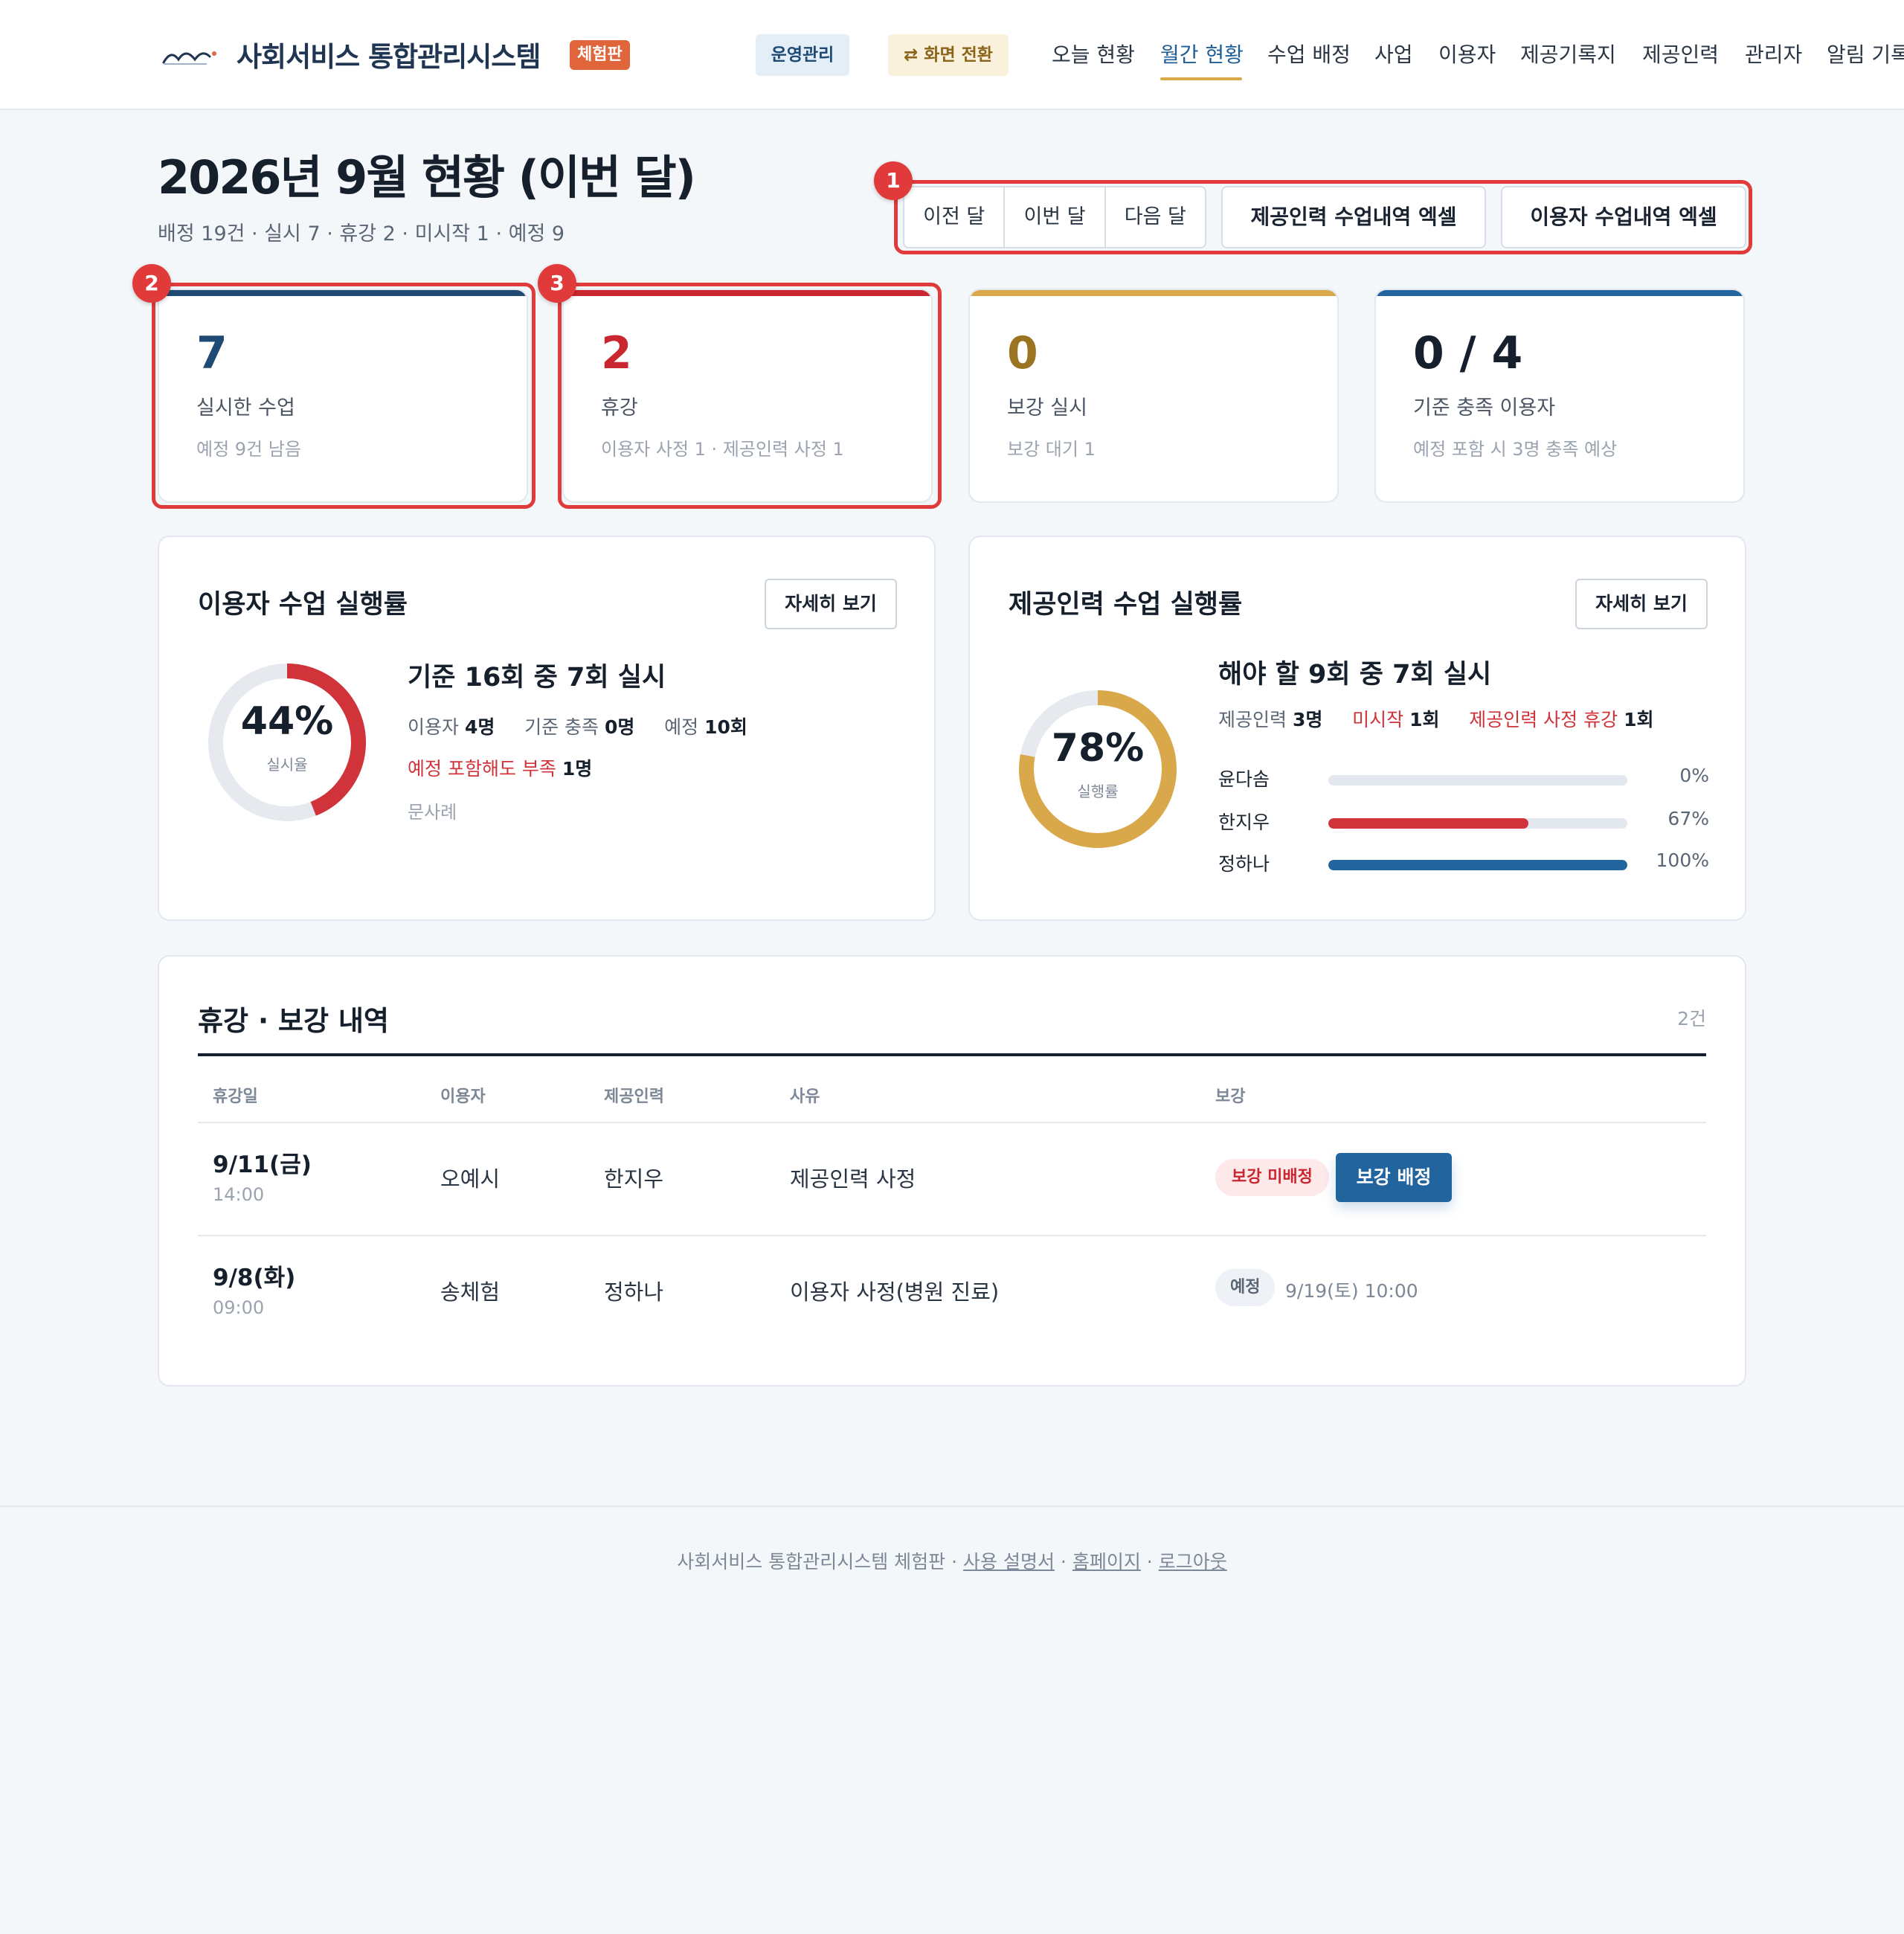  Describe the element at coordinates (433, 812) in the screenshot. I see `shortfall-user-name: 문사례` at that location.